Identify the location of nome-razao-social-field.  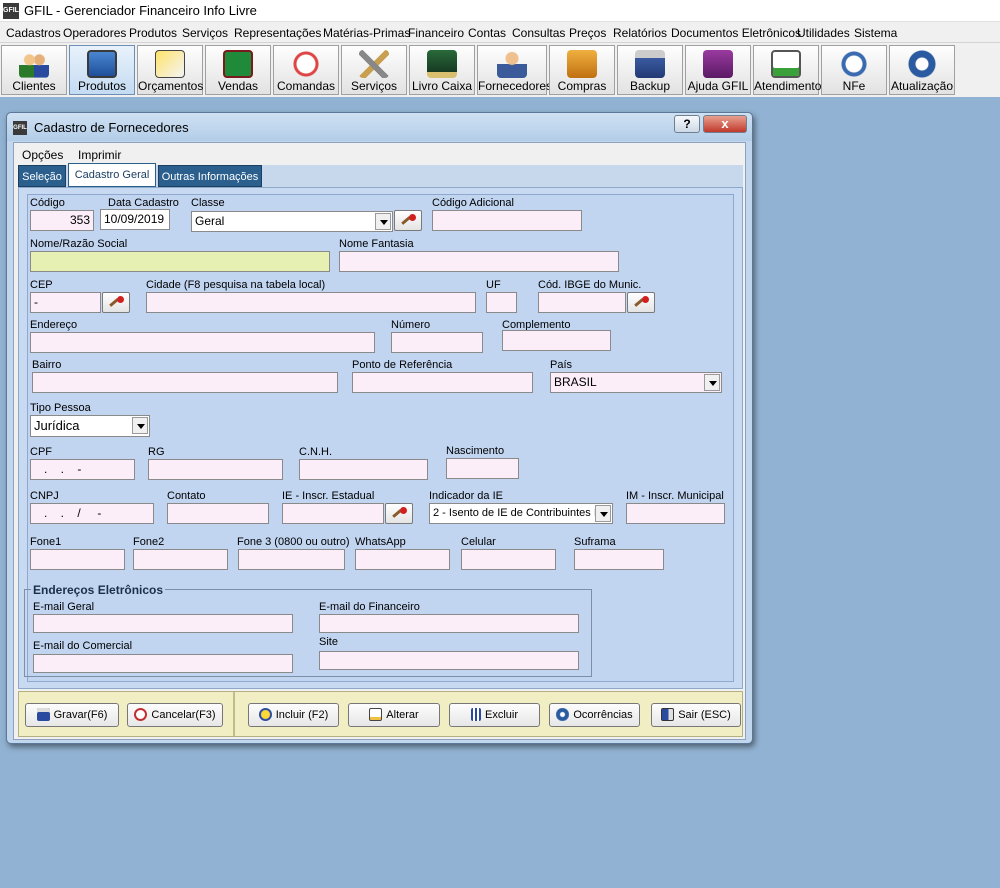
(180, 261).